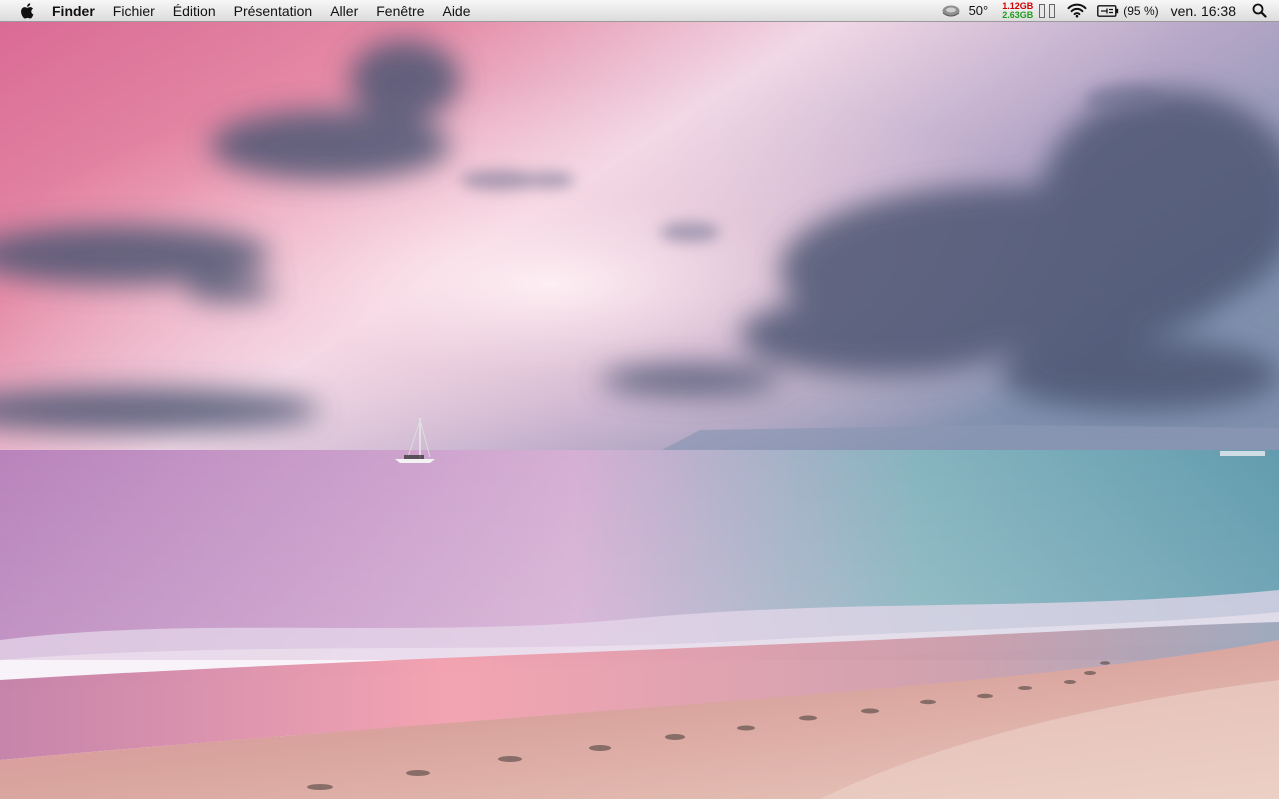  What do you see at coordinates (978, 10) in the screenshot?
I see `temperature-value: 50°` at bounding box center [978, 10].